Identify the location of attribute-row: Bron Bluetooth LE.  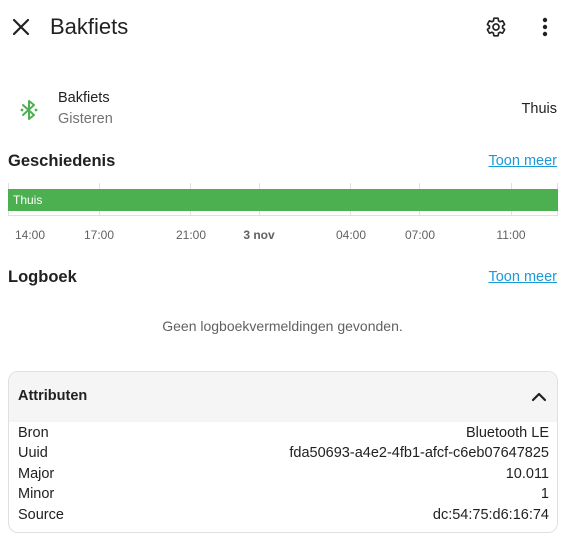
(283, 435).